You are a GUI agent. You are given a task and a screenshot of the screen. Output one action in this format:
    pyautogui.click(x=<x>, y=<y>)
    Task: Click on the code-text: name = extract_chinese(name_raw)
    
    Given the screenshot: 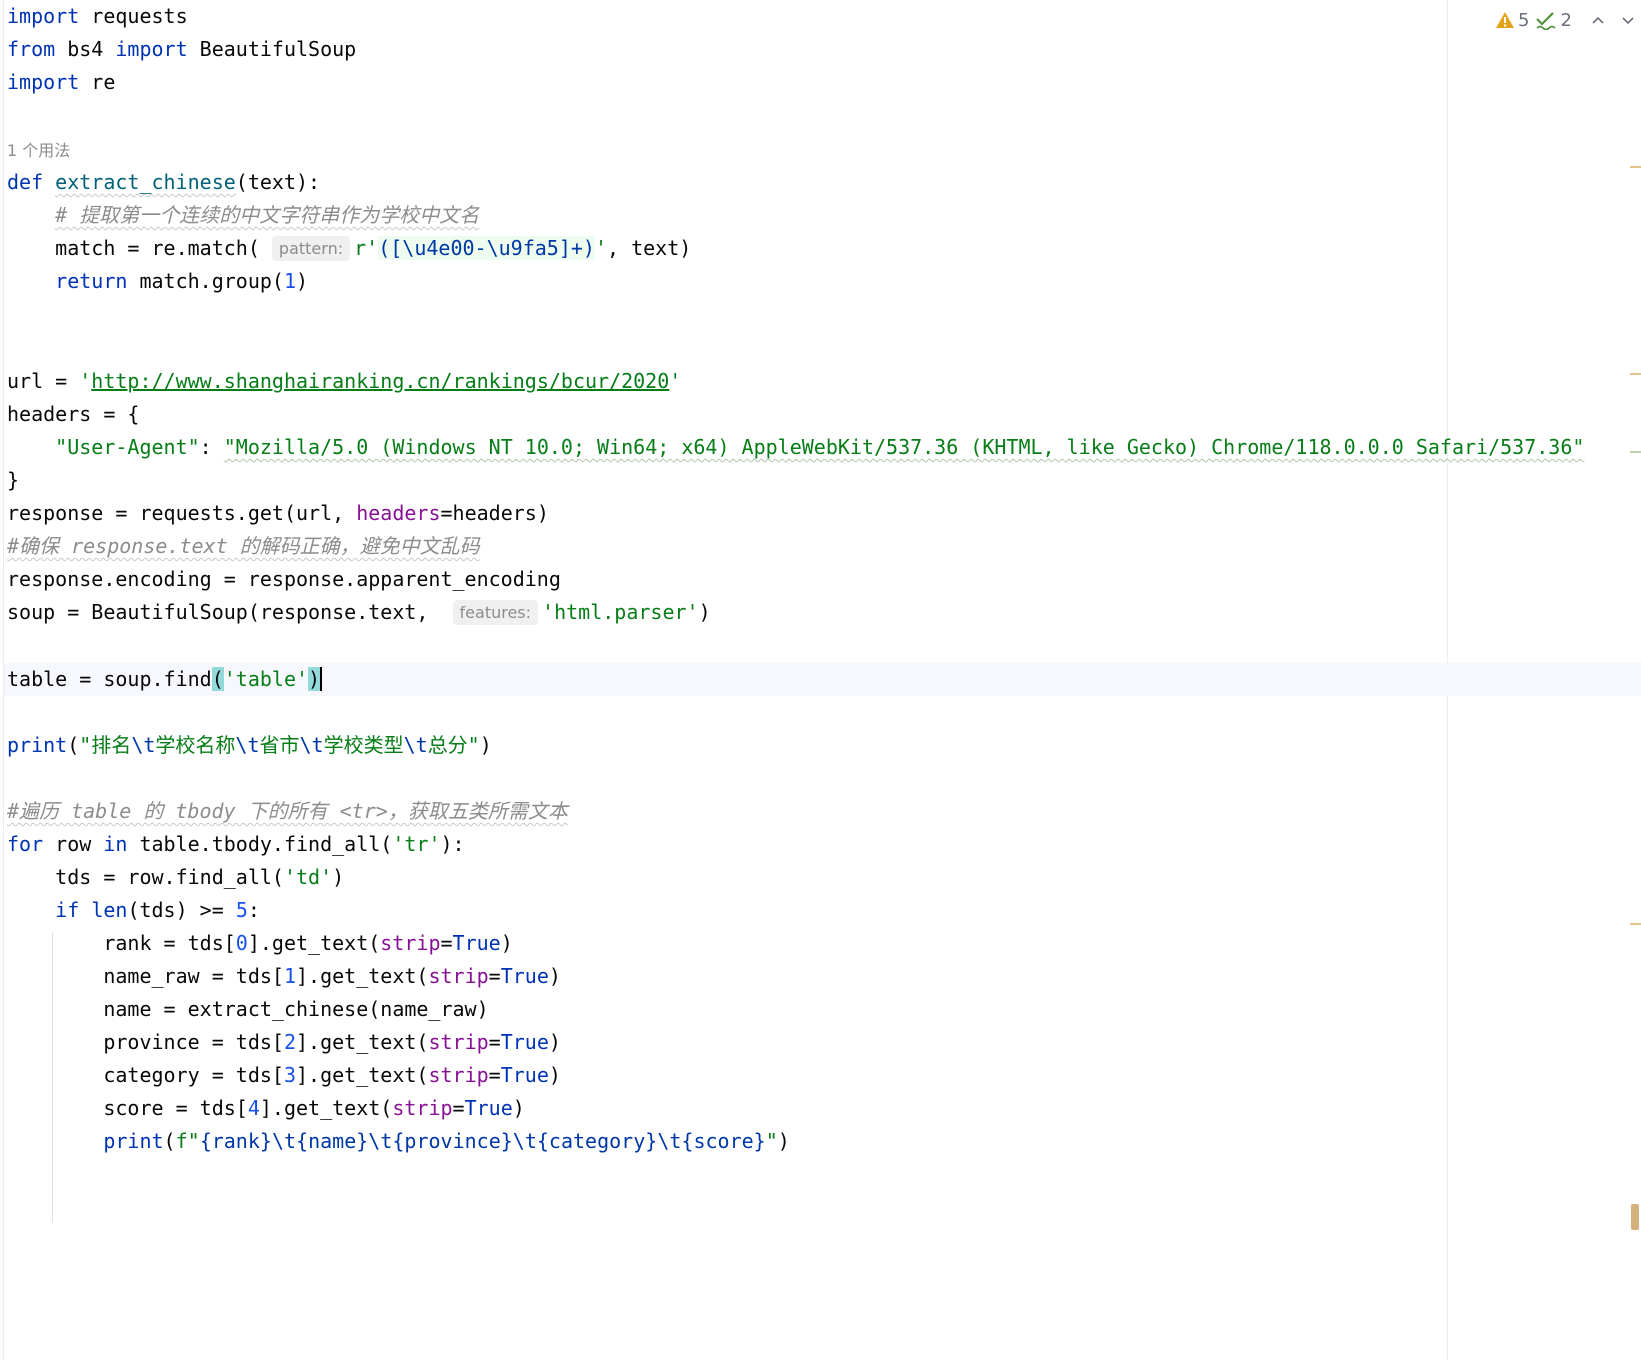 What is the action you would take?
    pyautogui.click(x=296, y=1009)
    